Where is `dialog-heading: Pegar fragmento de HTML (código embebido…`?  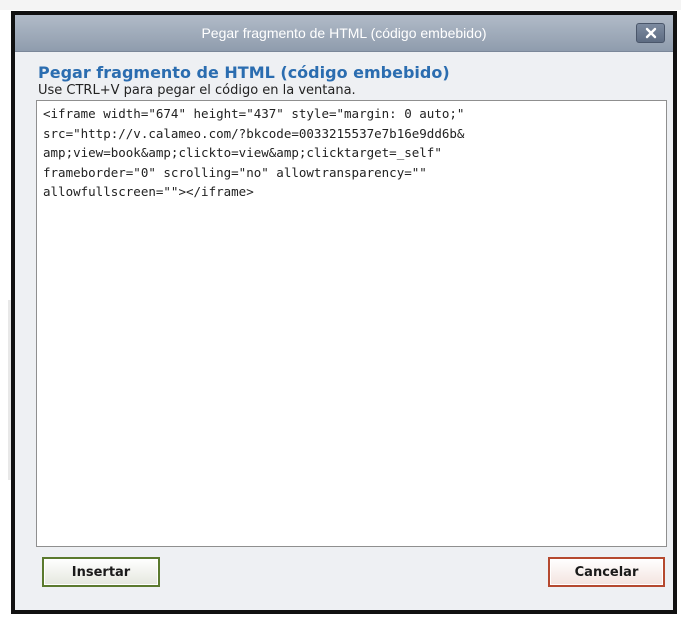
dialog-heading: Pegar fragmento de HTML (código embebido… is located at coordinates (244, 72).